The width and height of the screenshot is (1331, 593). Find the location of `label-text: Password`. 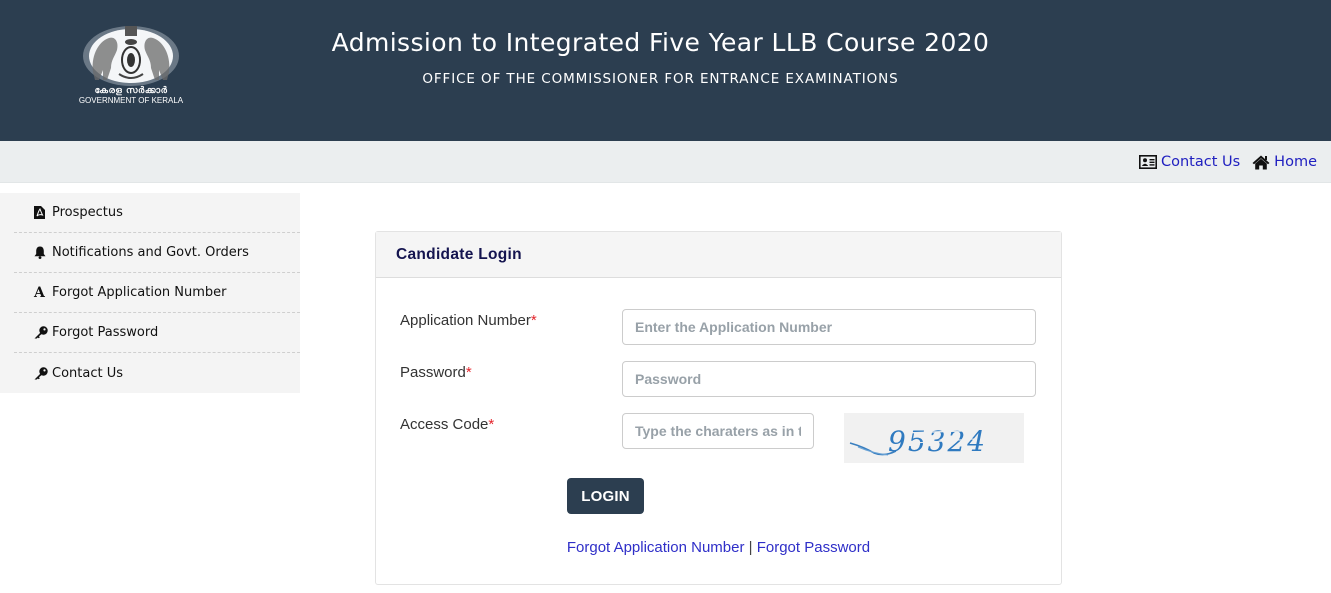

label-text: Password is located at coordinates (433, 372).